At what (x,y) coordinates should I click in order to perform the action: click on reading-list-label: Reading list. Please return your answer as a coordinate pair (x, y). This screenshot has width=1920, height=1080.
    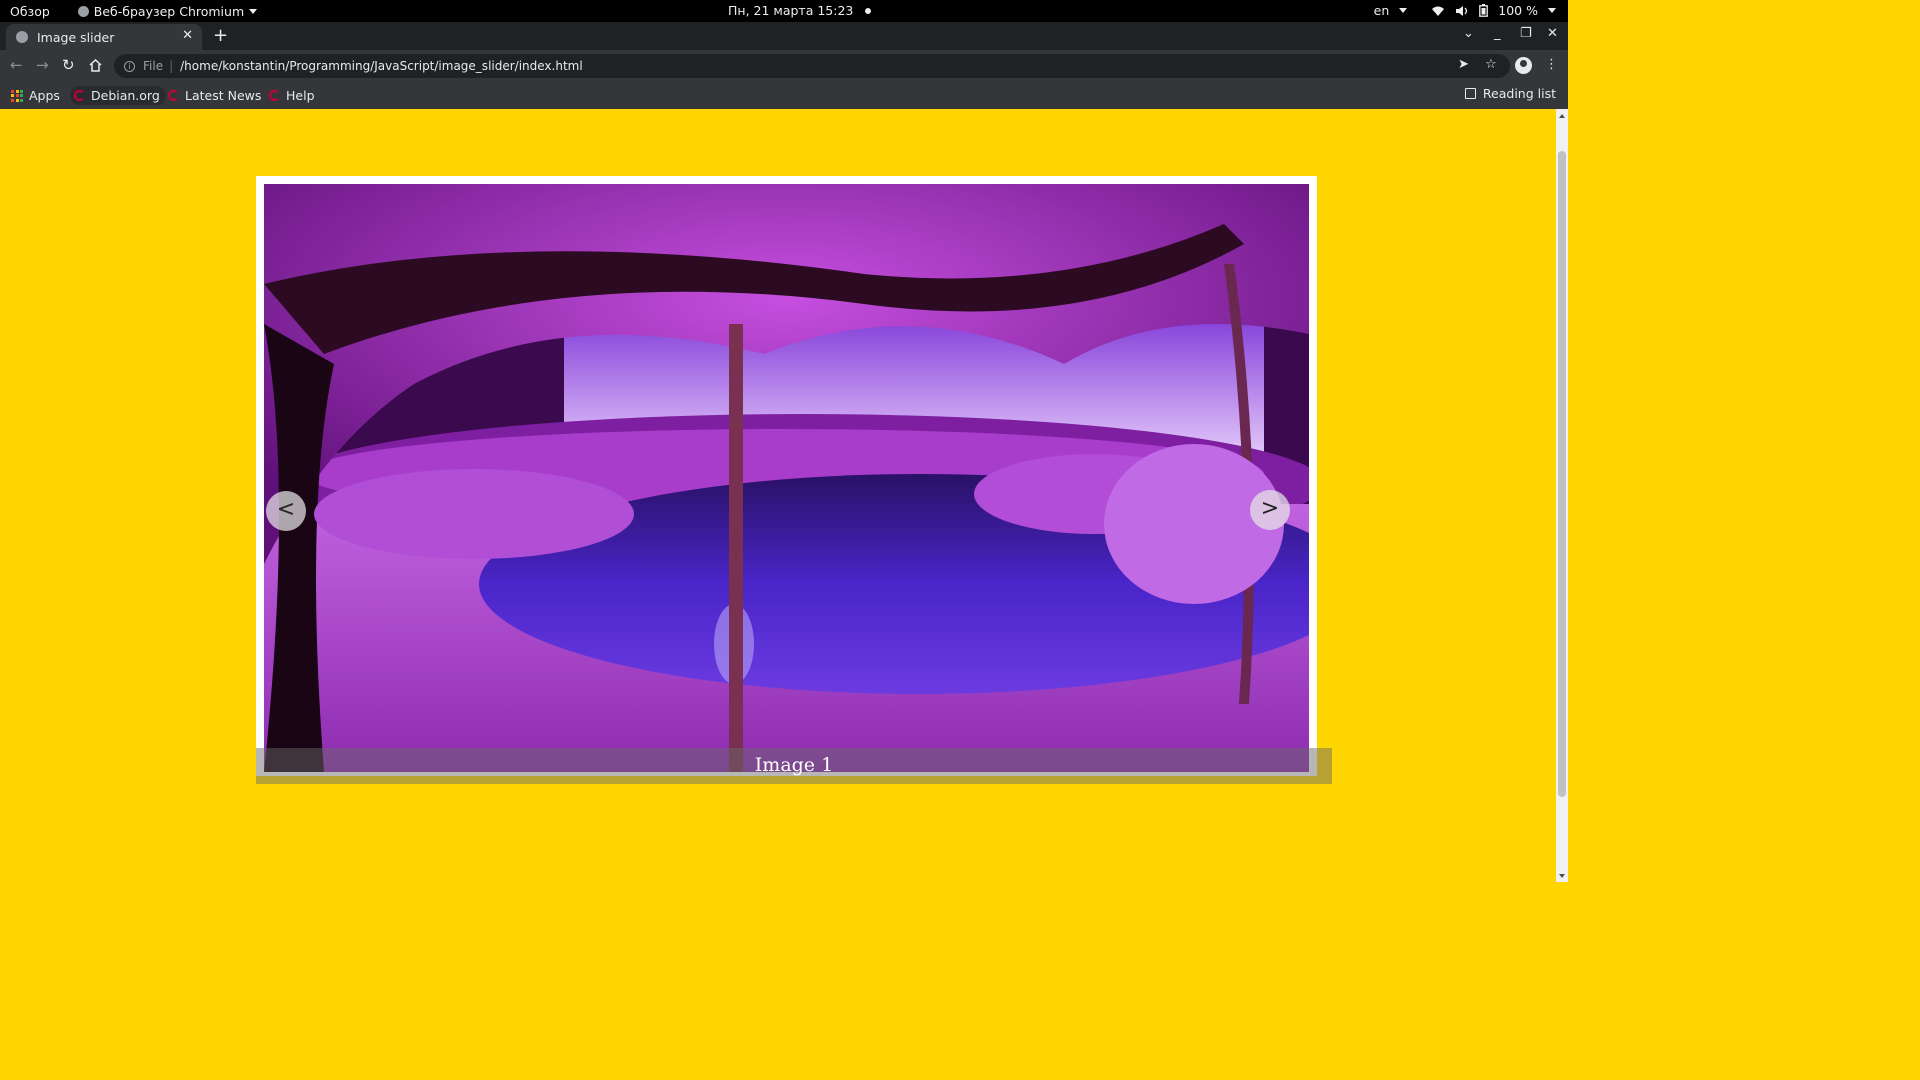
    Looking at the image, I should click on (1519, 93).